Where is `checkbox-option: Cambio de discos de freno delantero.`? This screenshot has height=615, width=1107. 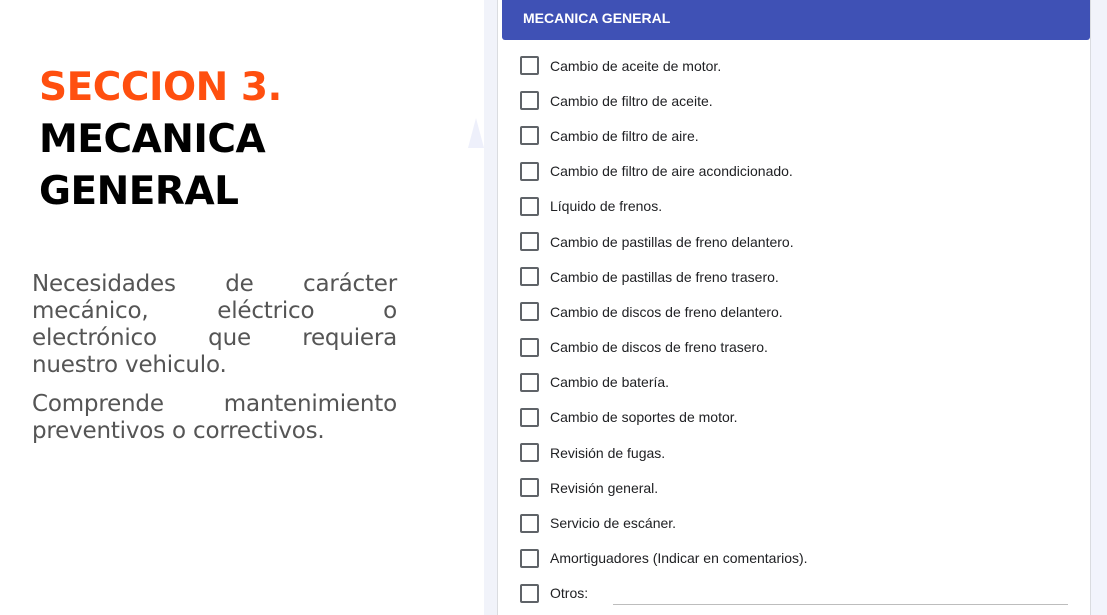 checkbox-option: Cambio de discos de freno delantero. is located at coordinates (800, 311).